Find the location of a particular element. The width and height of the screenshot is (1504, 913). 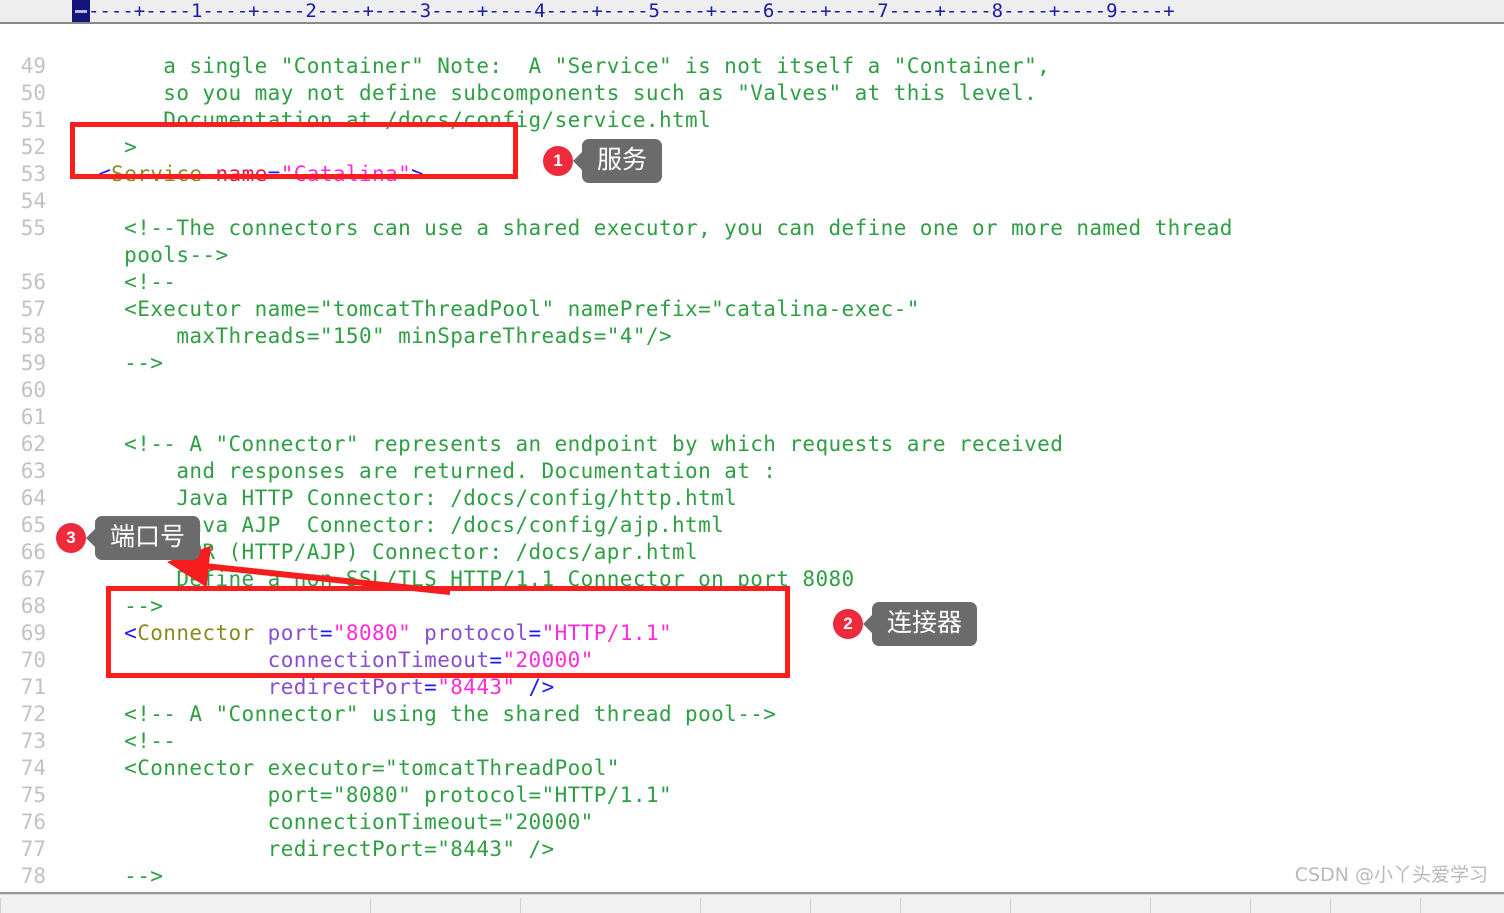

code-line-58: maxThreads="150" minSpareThreads="4"/> is located at coordinates (372, 336).